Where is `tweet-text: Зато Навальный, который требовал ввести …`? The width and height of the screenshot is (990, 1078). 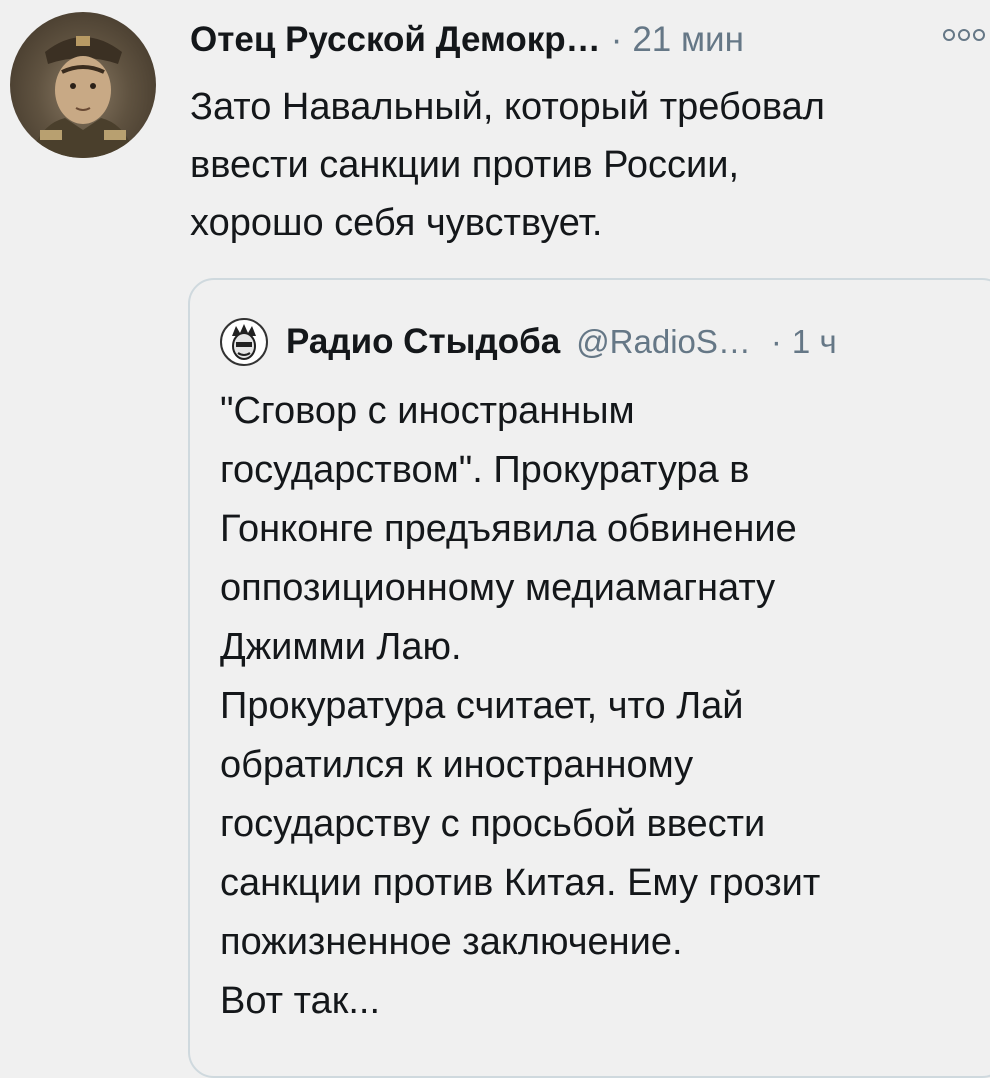
tweet-text: Зато Навальный, который требовал ввести … is located at coordinates (507, 165).